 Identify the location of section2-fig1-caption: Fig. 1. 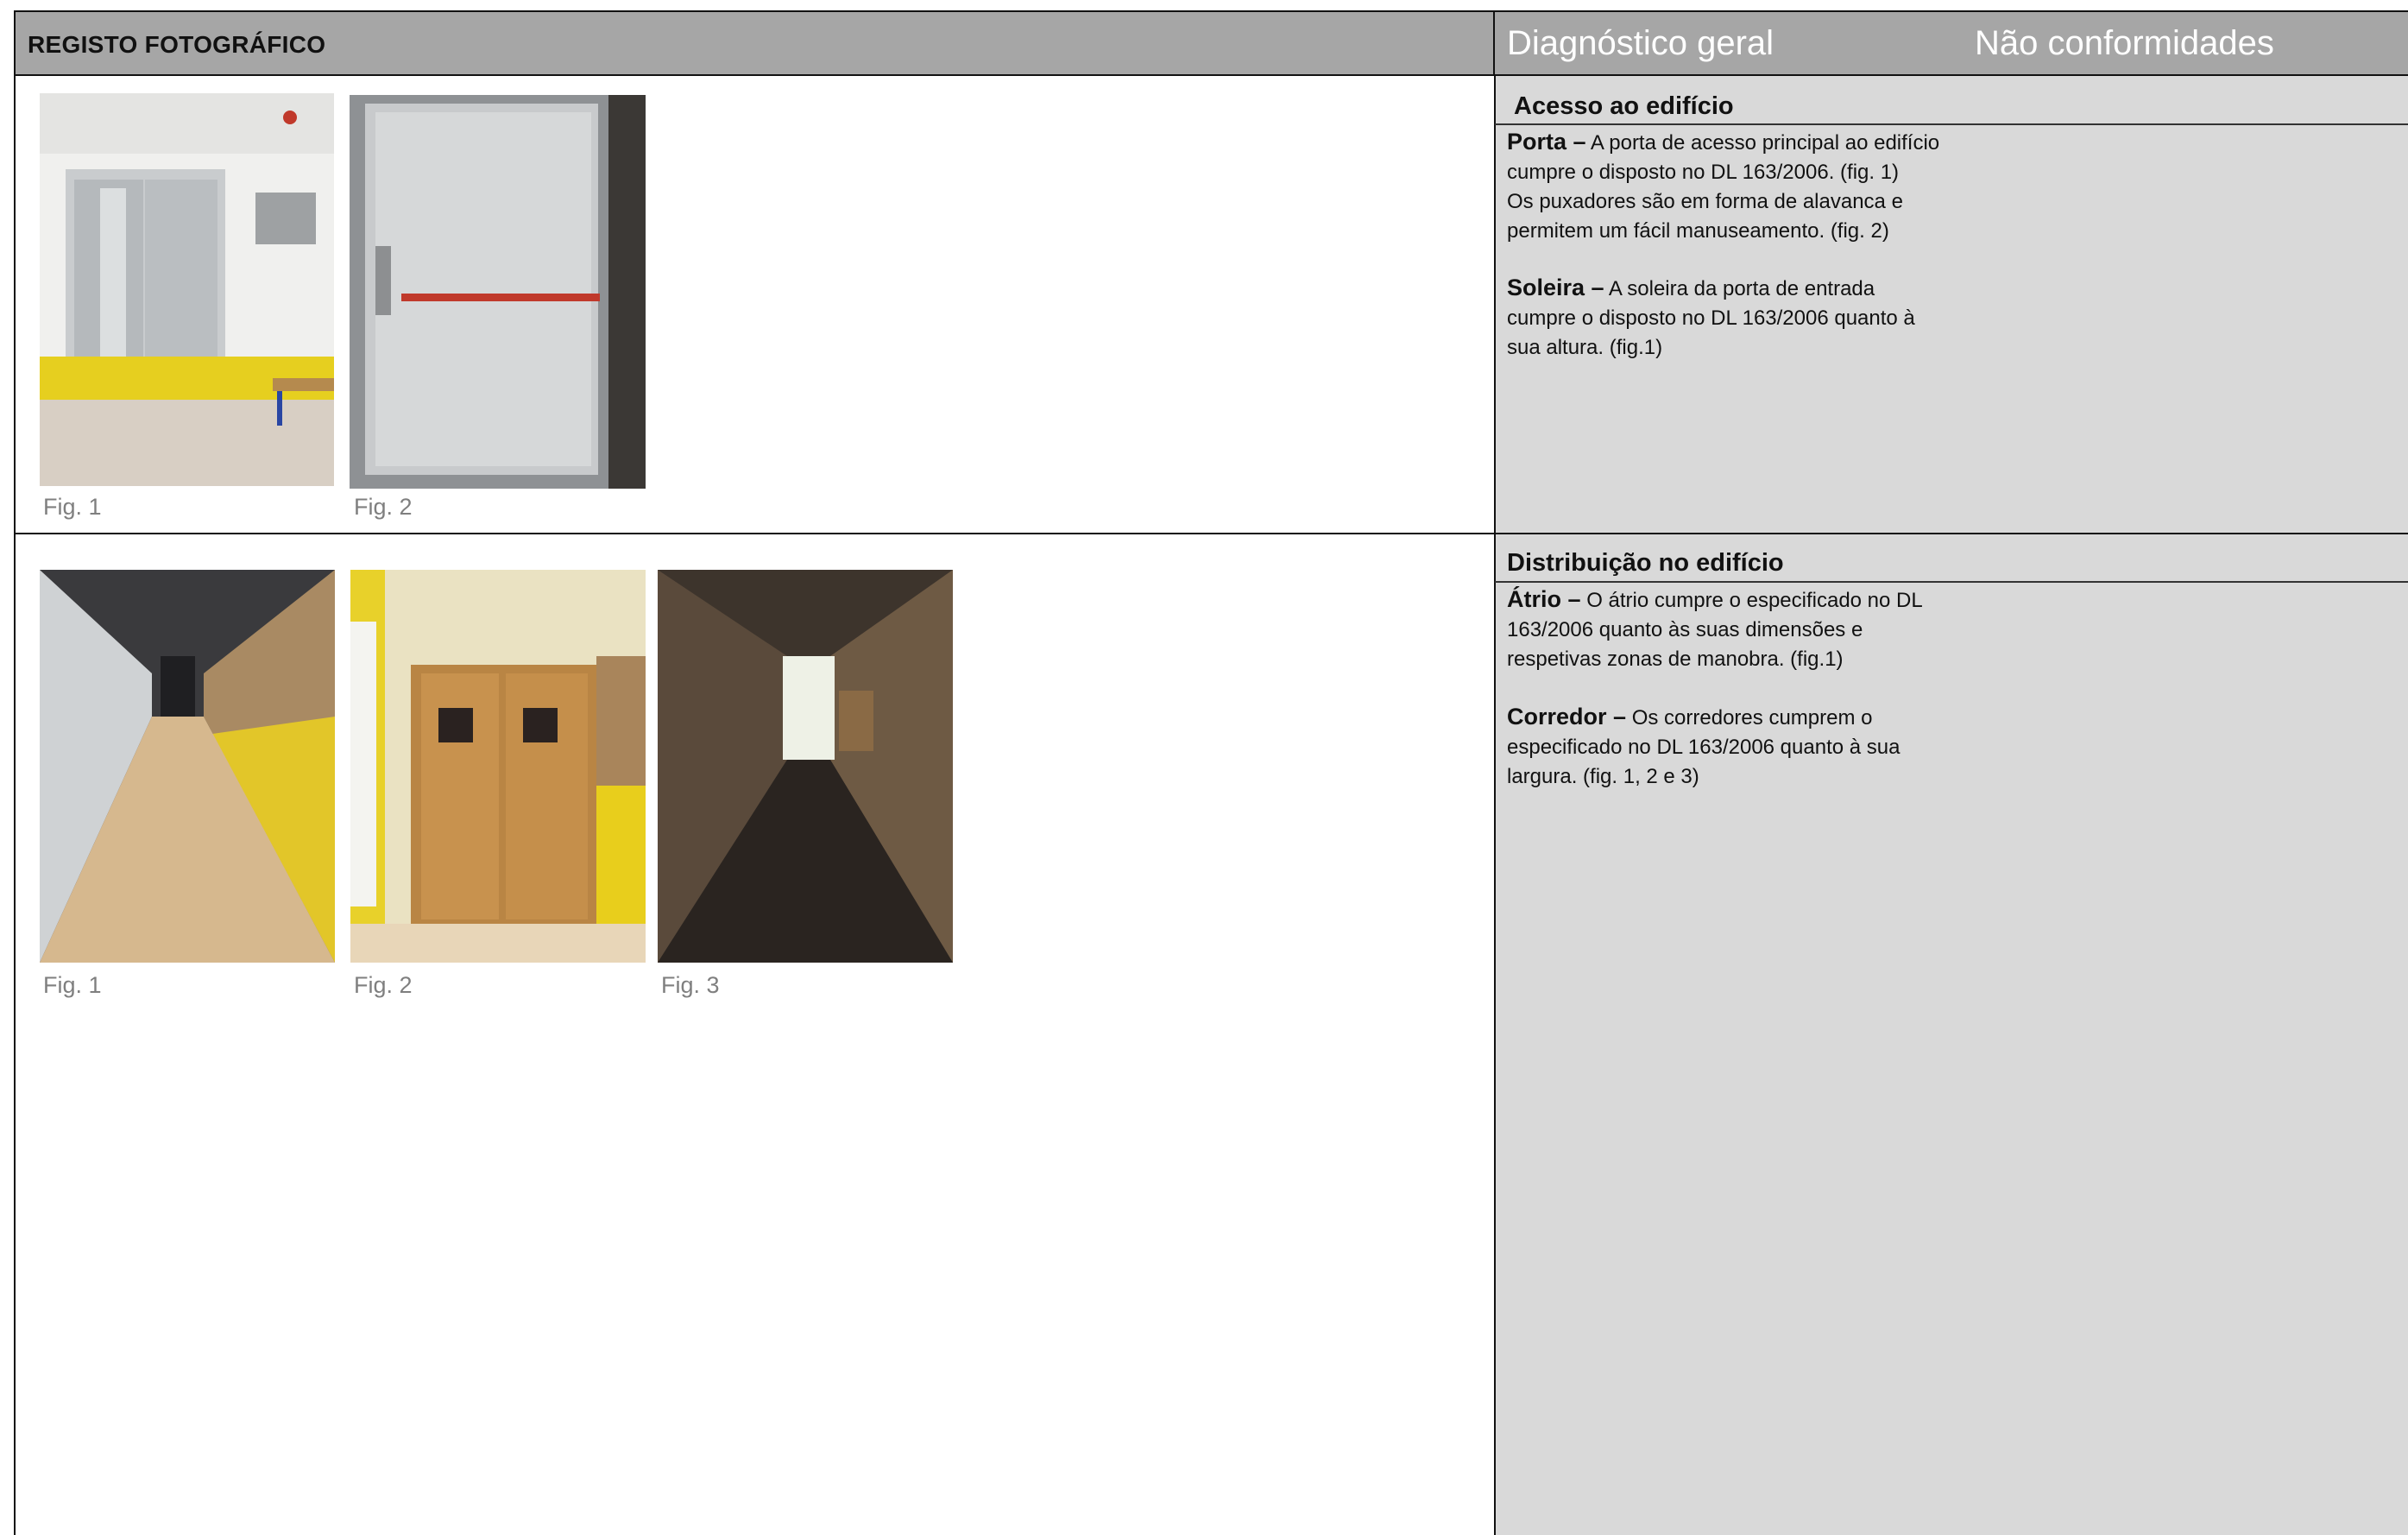
(72, 985).